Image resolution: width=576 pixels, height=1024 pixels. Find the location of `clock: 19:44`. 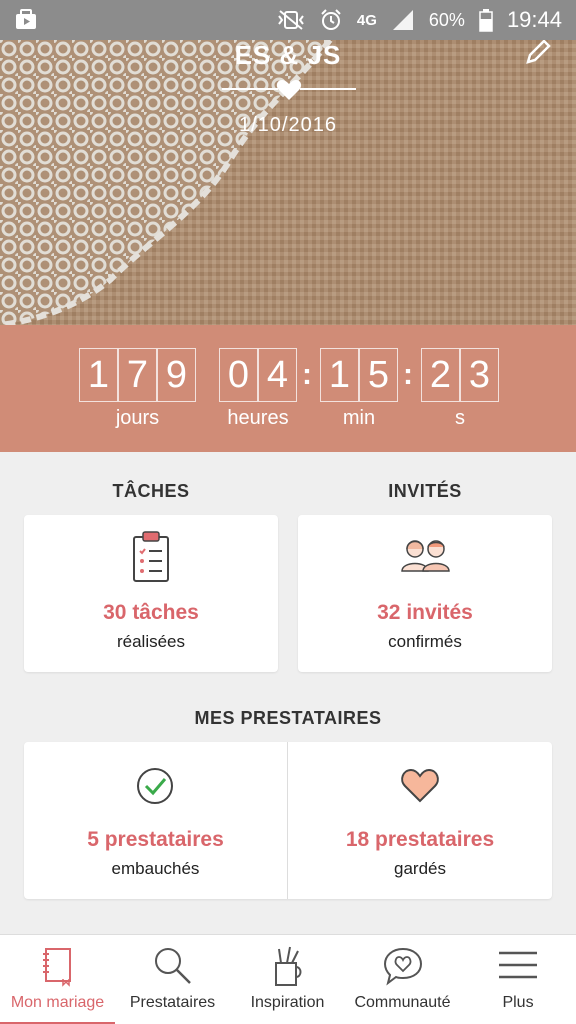

clock: 19:44 is located at coordinates (534, 19).